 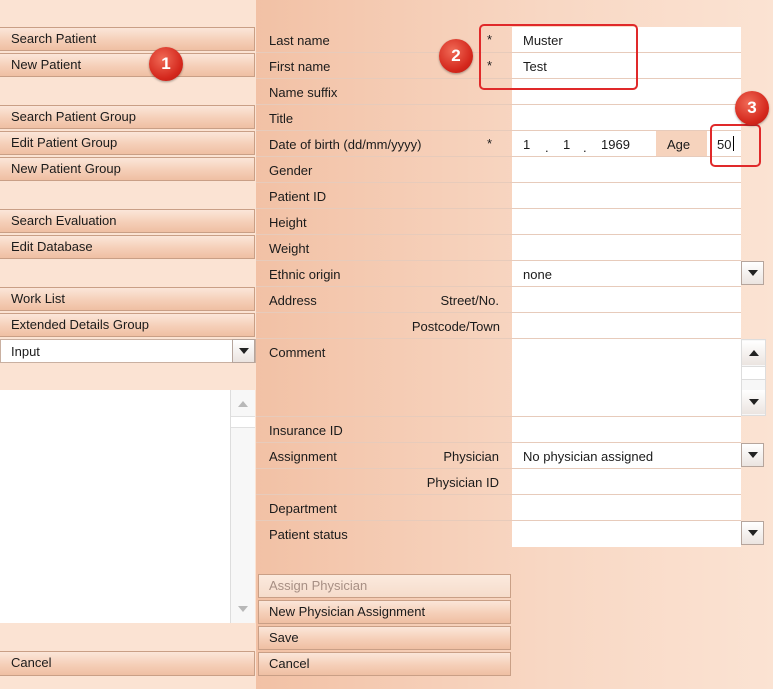 I want to click on physician-select: No physician assigned, so click(x=588, y=456).